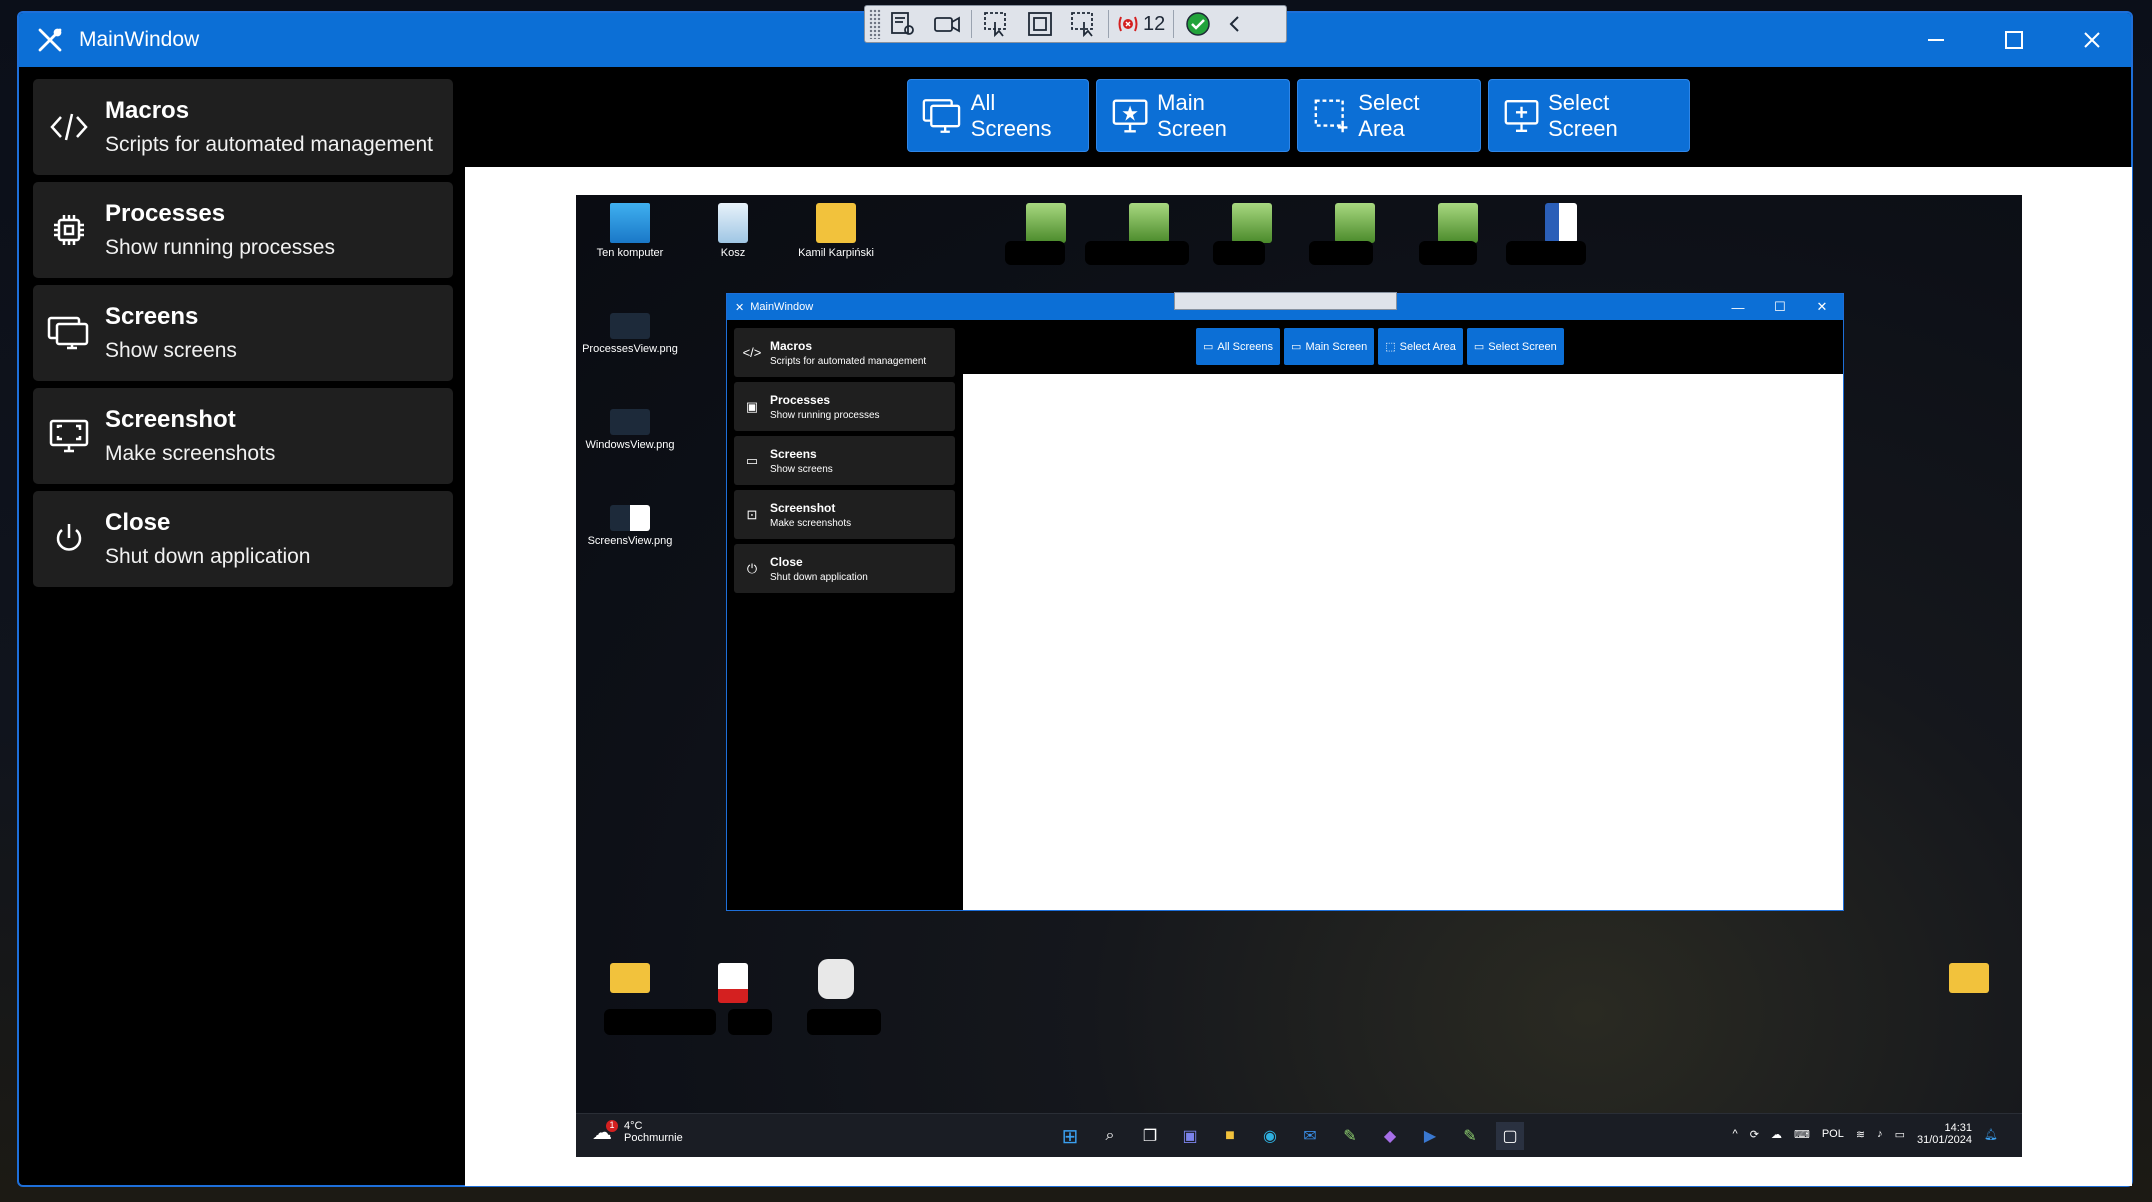 The width and height of the screenshot is (2152, 1202). I want to click on maximize-button, so click(2014, 40).